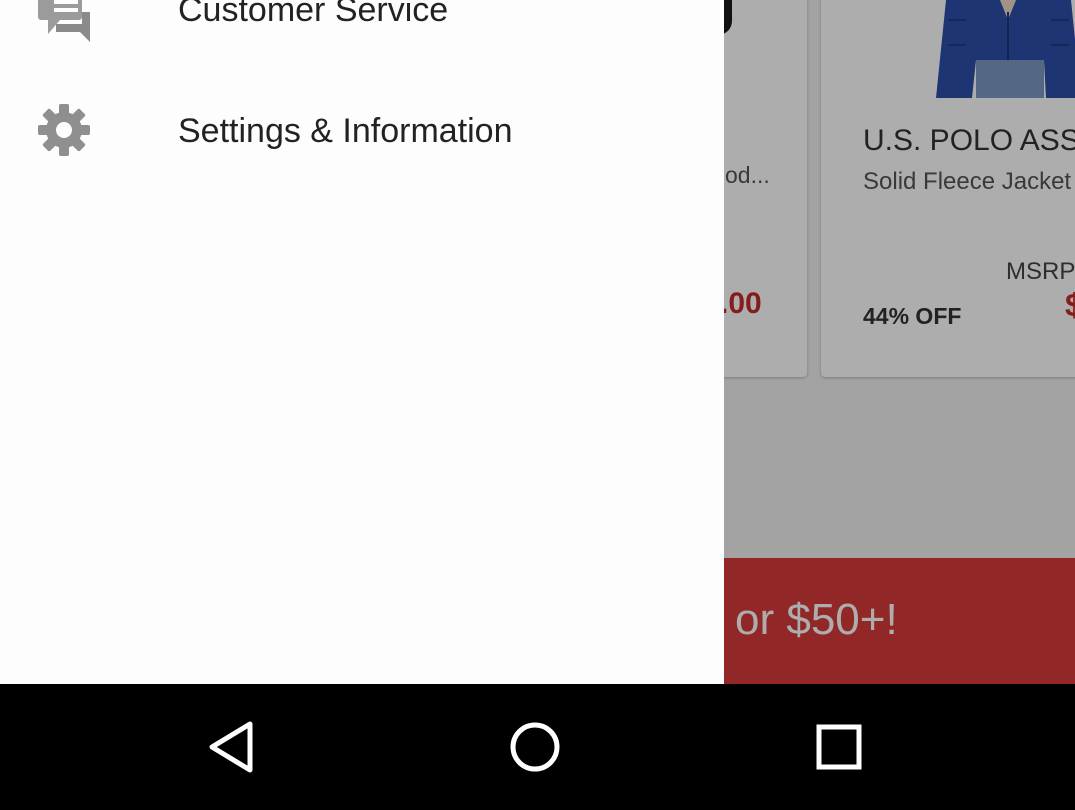 The height and width of the screenshot is (810, 1075). What do you see at coordinates (64, 130) in the screenshot?
I see `gear-icon` at bounding box center [64, 130].